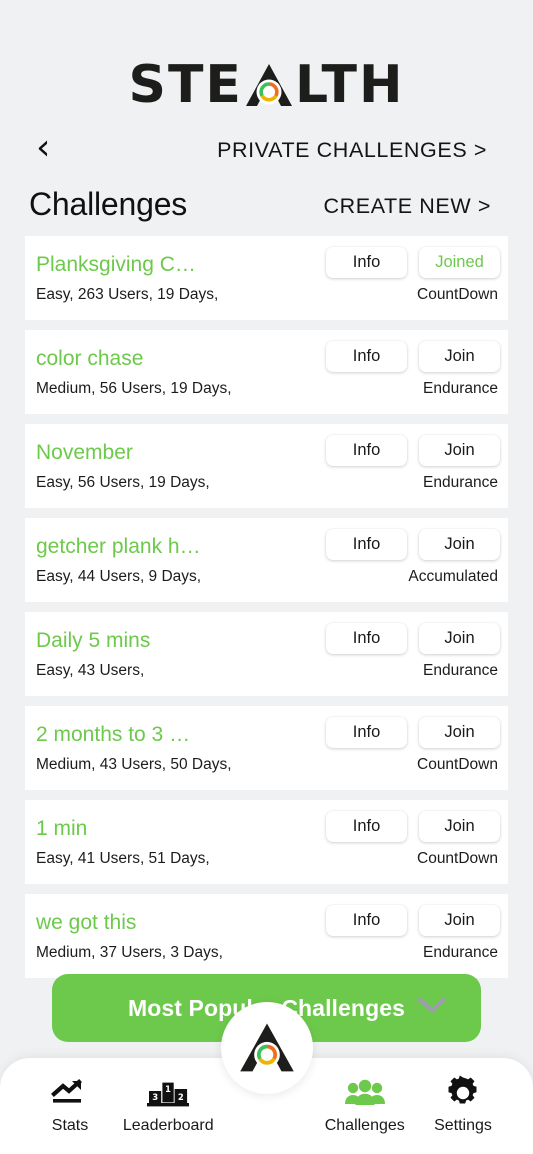 The width and height of the screenshot is (533, 1154). What do you see at coordinates (432, 1008) in the screenshot?
I see `chevron-down-icon` at bounding box center [432, 1008].